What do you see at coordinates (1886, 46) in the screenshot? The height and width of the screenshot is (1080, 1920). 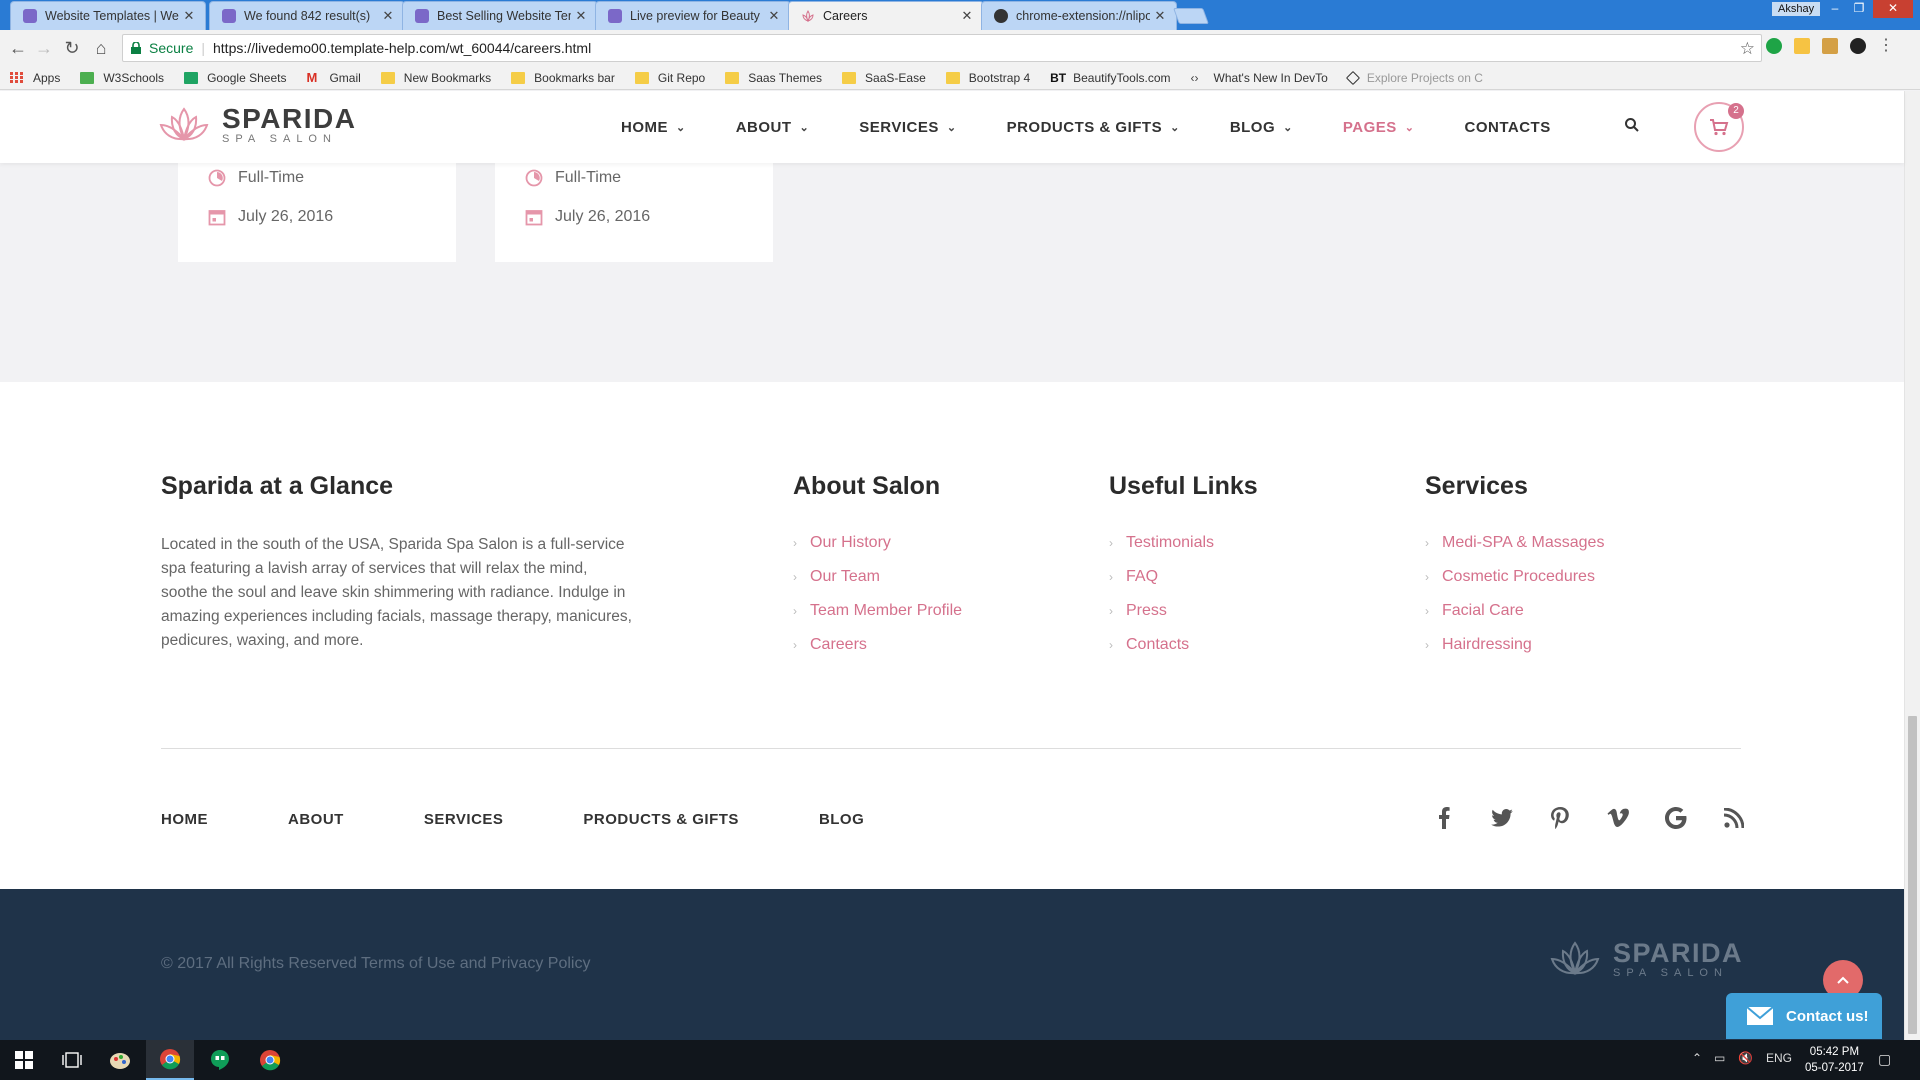 I see `menu-icon: ⋮` at bounding box center [1886, 46].